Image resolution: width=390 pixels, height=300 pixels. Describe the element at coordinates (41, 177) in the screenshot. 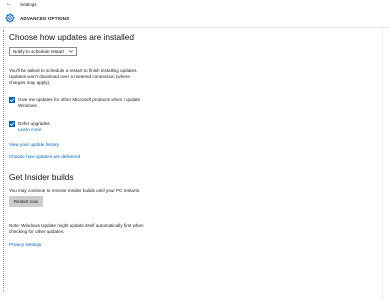

I see `insider-heading: Get Insider builds` at that location.